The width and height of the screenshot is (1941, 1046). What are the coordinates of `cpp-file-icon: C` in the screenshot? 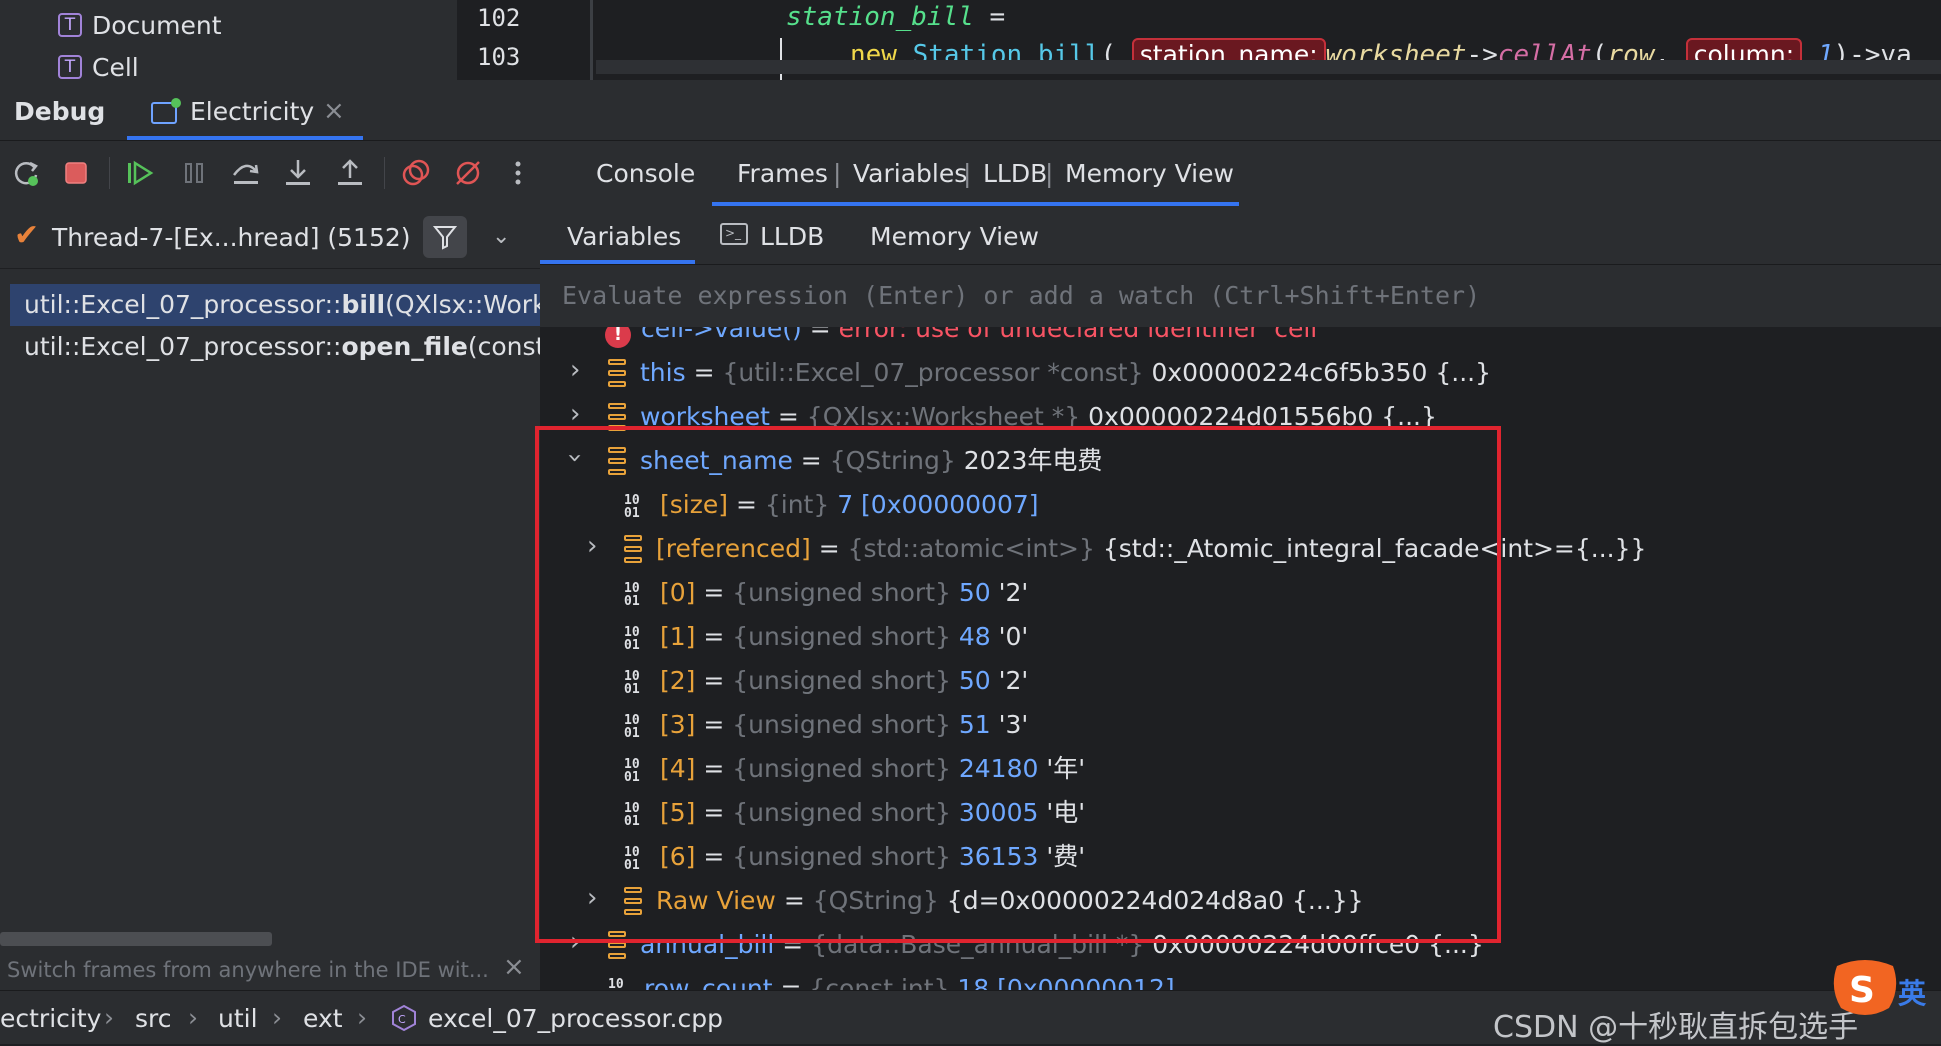 It's located at (404, 1018).